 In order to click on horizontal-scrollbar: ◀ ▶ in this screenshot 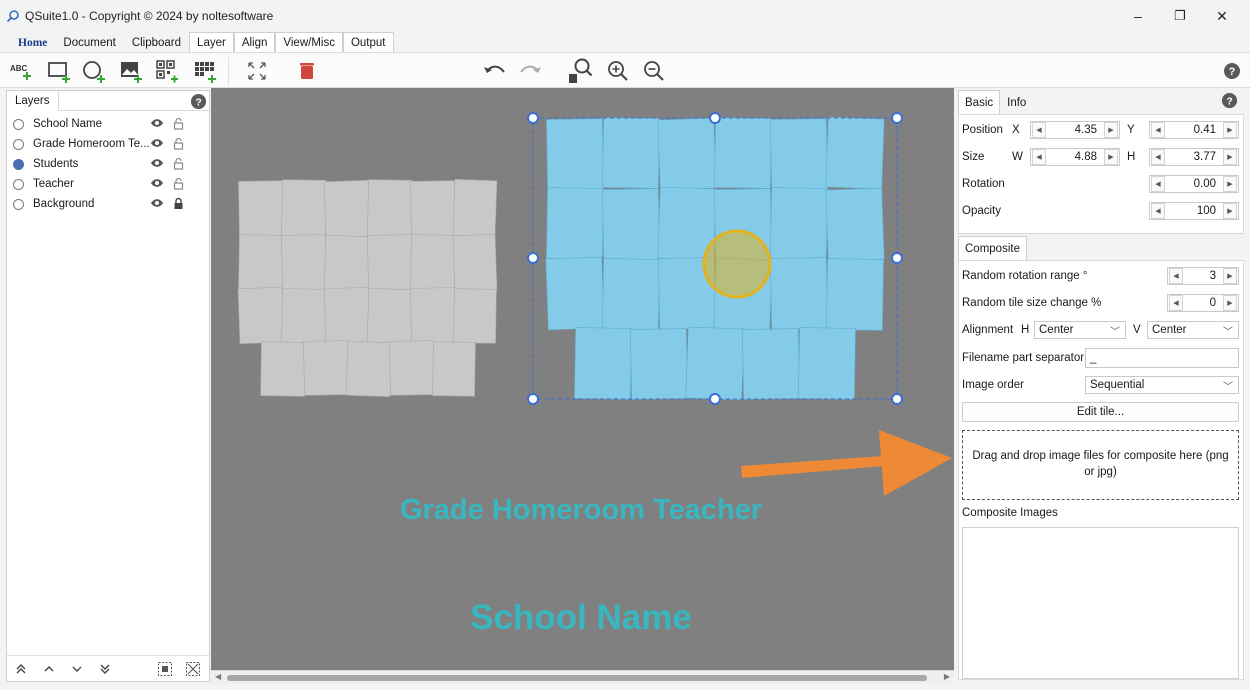, I will do `click(582, 677)`.